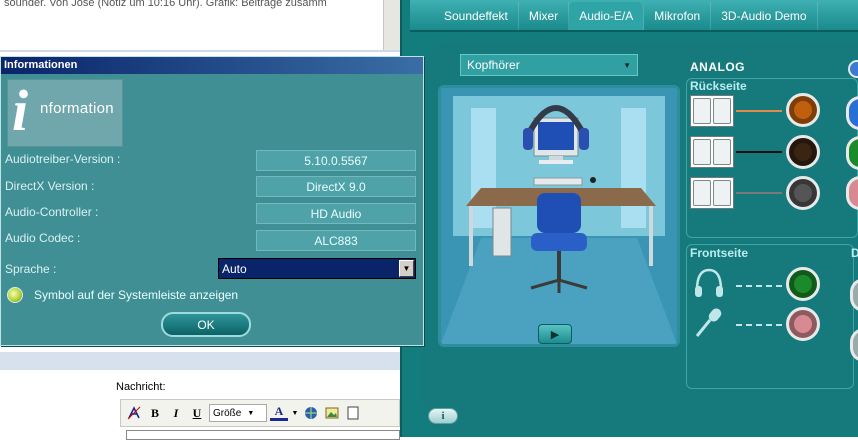 Image resolution: width=858 pixels, height=440 pixels. Describe the element at coordinates (764, 16) in the screenshot. I see `tab-3d-audio-demo: 3D-Audio Demo` at that location.